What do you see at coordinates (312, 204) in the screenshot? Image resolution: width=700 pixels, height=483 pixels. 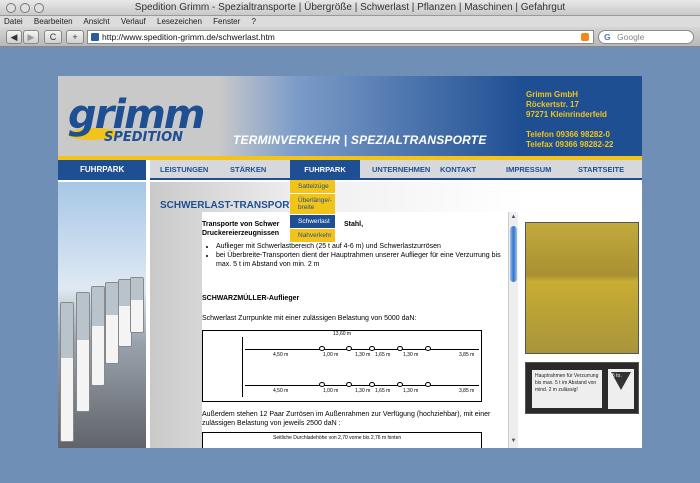 I see `dropdown-ueberlaenge: Überlänge/-breite` at bounding box center [312, 204].